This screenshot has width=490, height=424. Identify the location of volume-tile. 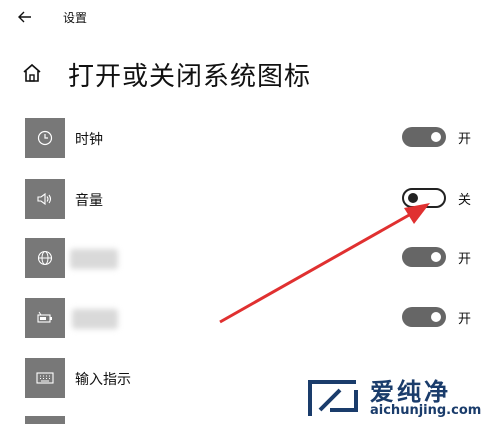
(45, 199).